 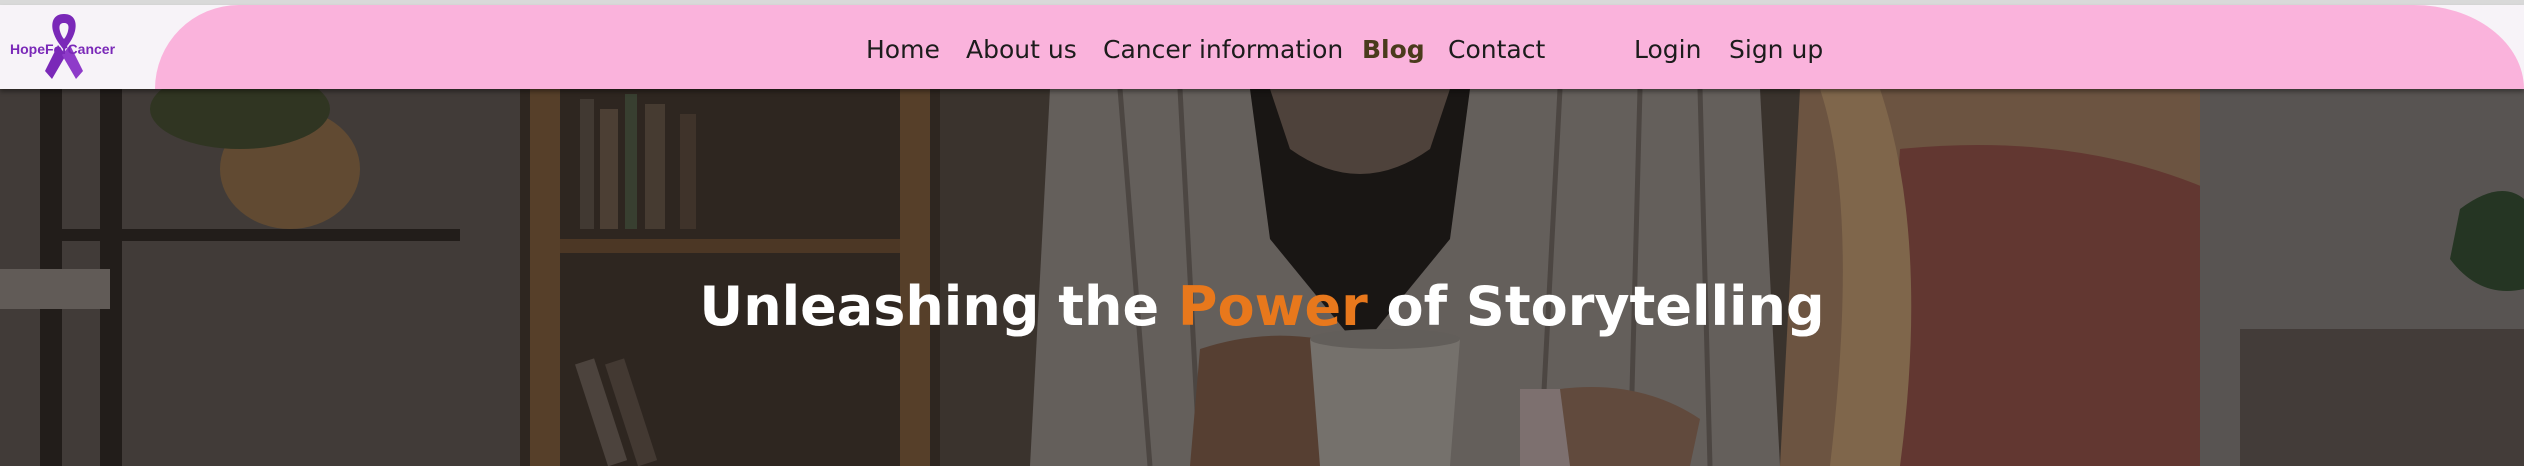 What do you see at coordinates (1021, 49) in the screenshot?
I see `nav-about-us: About us` at bounding box center [1021, 49].